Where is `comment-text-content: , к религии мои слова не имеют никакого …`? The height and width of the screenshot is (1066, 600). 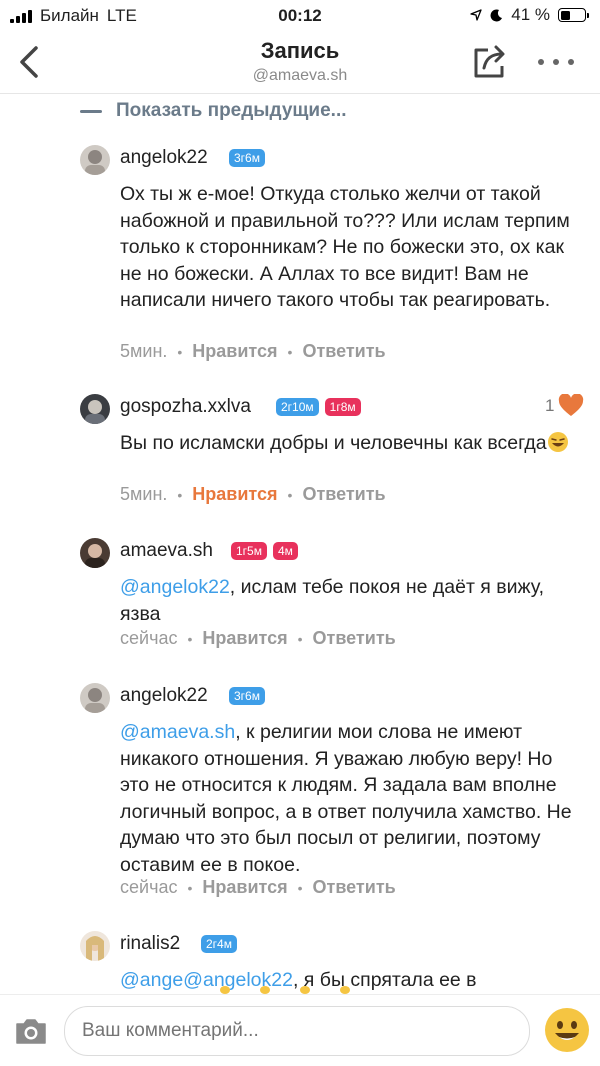 comment-text-content: , к религии мои слова не имеют никакого … is located at coordinates (346, 798).